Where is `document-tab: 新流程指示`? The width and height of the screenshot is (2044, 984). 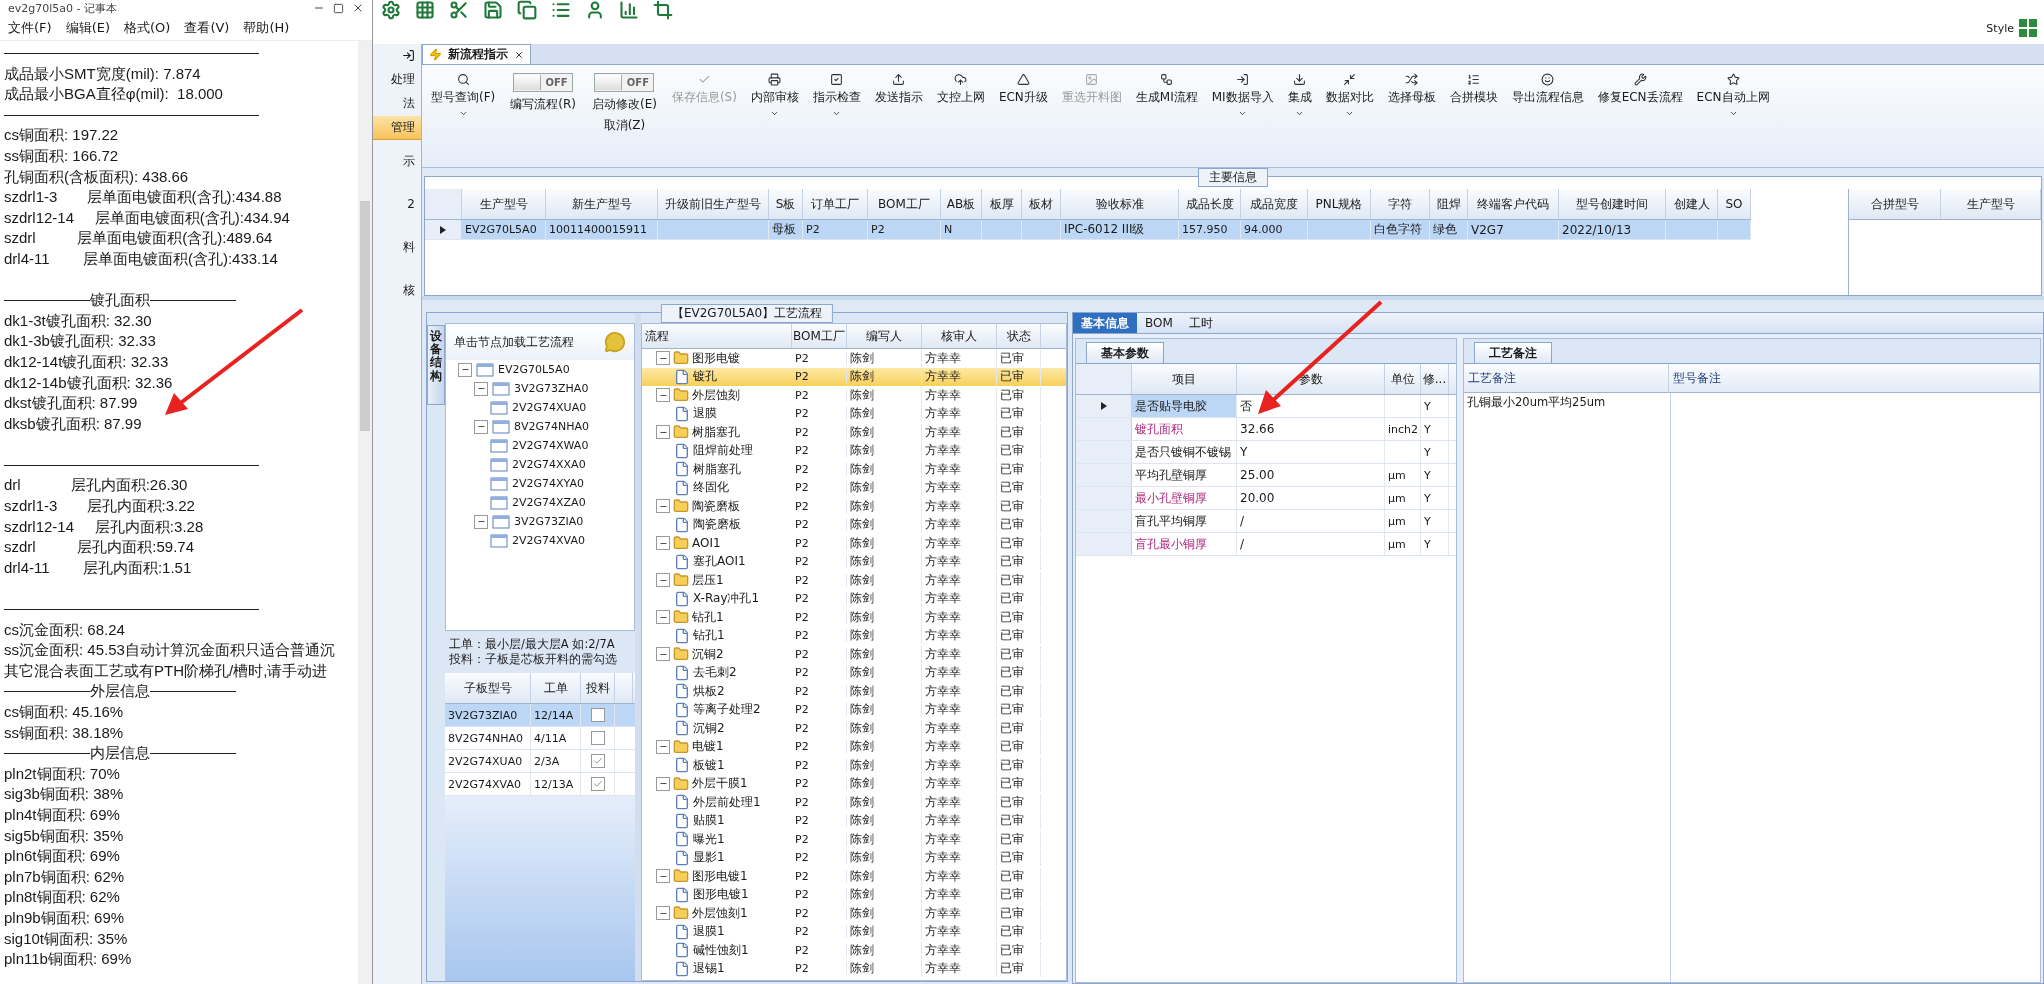 document-tab: 新流程指示 is located at coordinates (476, 54).